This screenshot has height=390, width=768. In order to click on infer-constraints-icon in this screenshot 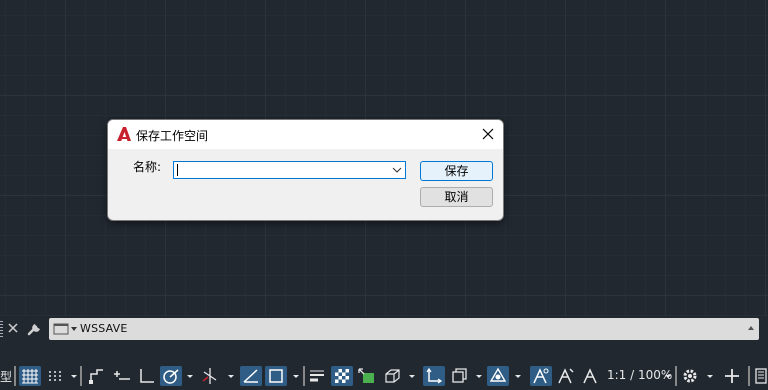, I will do `click(96, 376)`.